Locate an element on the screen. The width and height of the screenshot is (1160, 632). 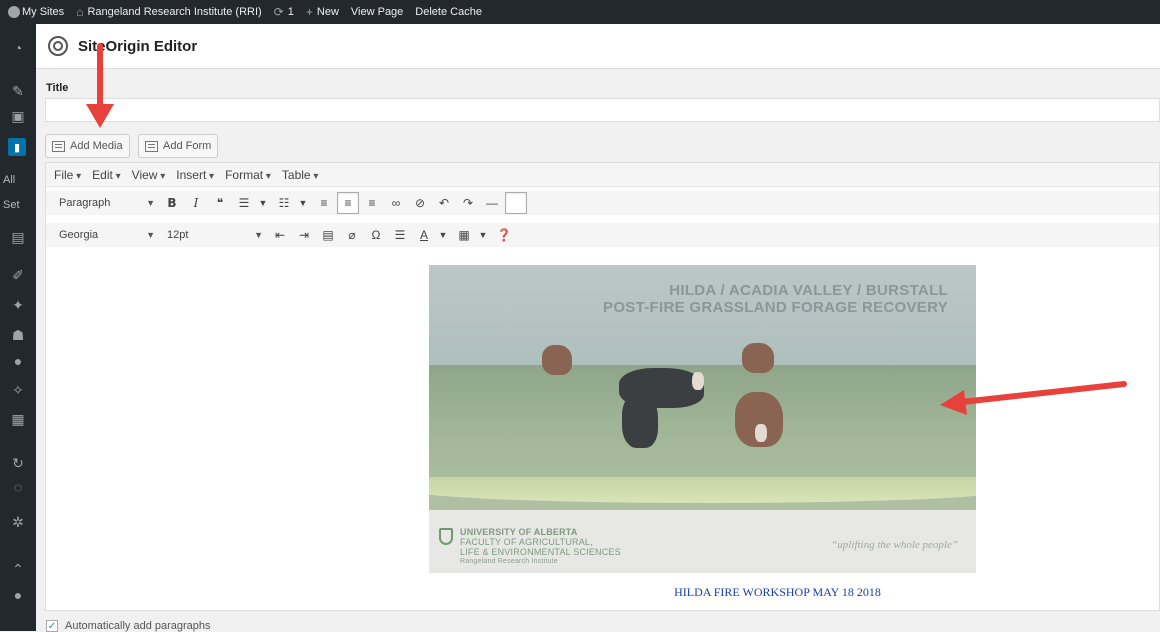
new-content-link: + New is located at coordinates (322, 12).